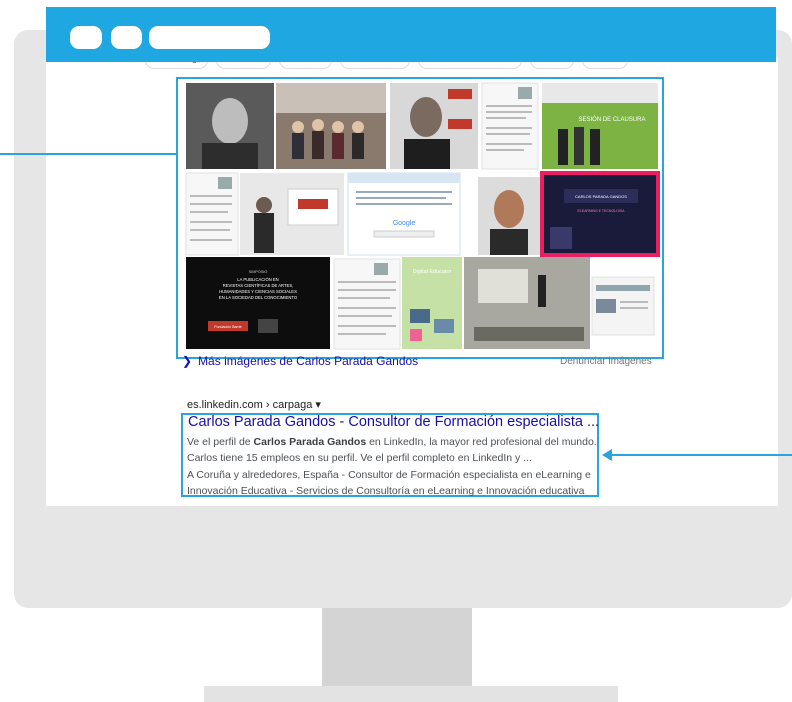 The height and width of the screenshot is (702, 792). What do you see at coordinates (600, 126) in the screenshot?
I see `image-closing-session: SESIÓN DE CLAUSURA` at bounding box center [600, 126].